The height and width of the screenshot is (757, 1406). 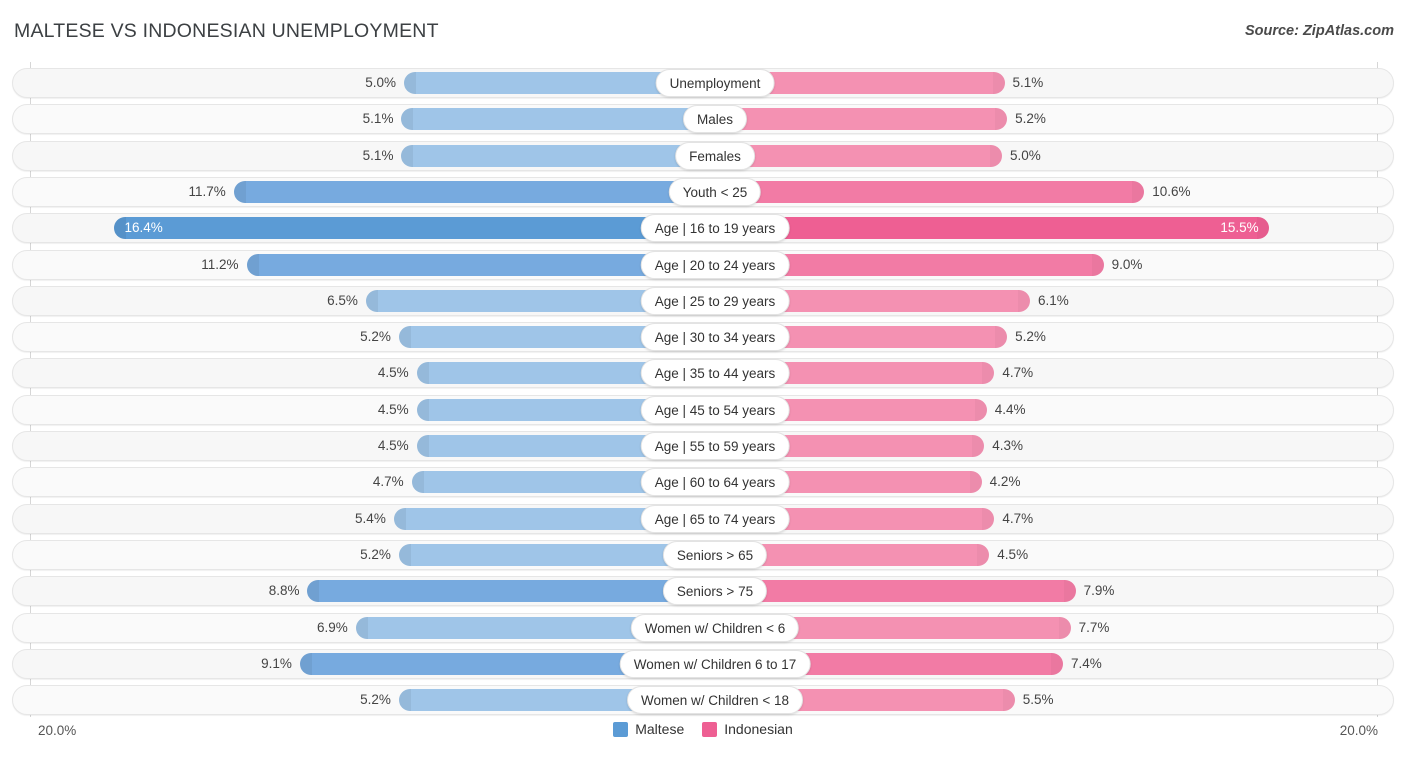 What do you see at coordinates (1319, 31) in the screenshot?
I see `source-attribution: Source: ZipAtlas.com` at bounding box center [1319, 31].